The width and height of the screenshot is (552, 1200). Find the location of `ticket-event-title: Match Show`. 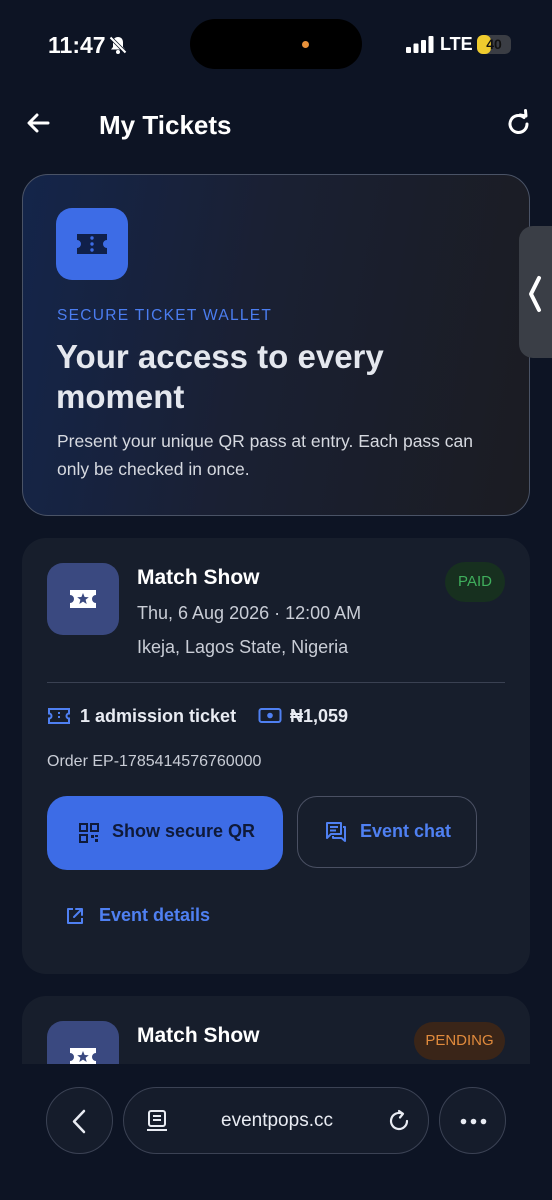

ticket-event-title: Match Show is located at coordinates (198, 1035).